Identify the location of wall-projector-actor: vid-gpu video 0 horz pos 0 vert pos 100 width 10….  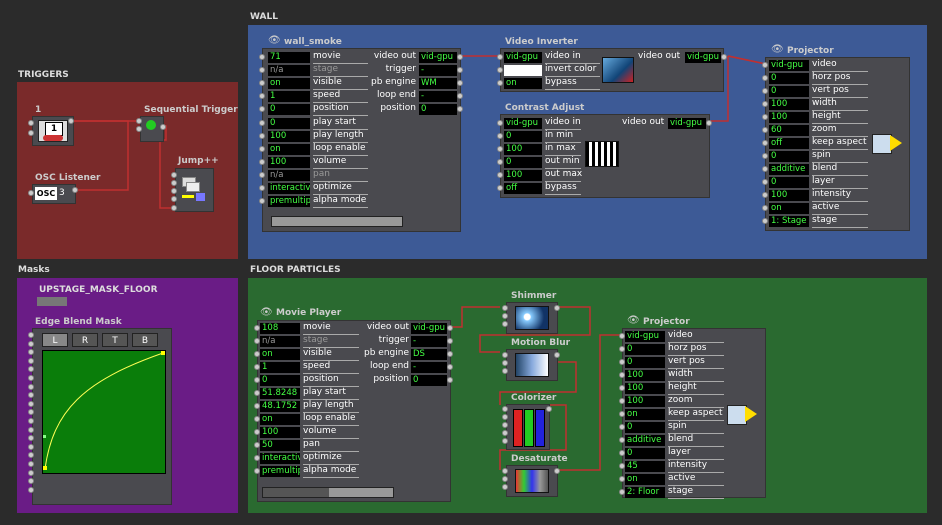
(836, 144).